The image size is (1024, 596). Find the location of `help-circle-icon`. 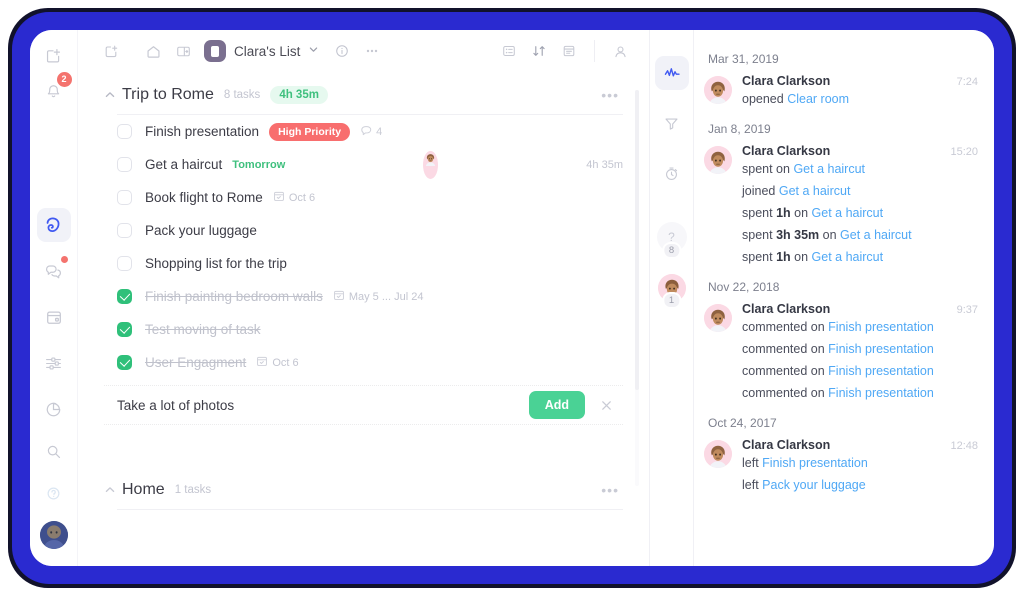

help-circle-icon is located at coordinates (54, 493).